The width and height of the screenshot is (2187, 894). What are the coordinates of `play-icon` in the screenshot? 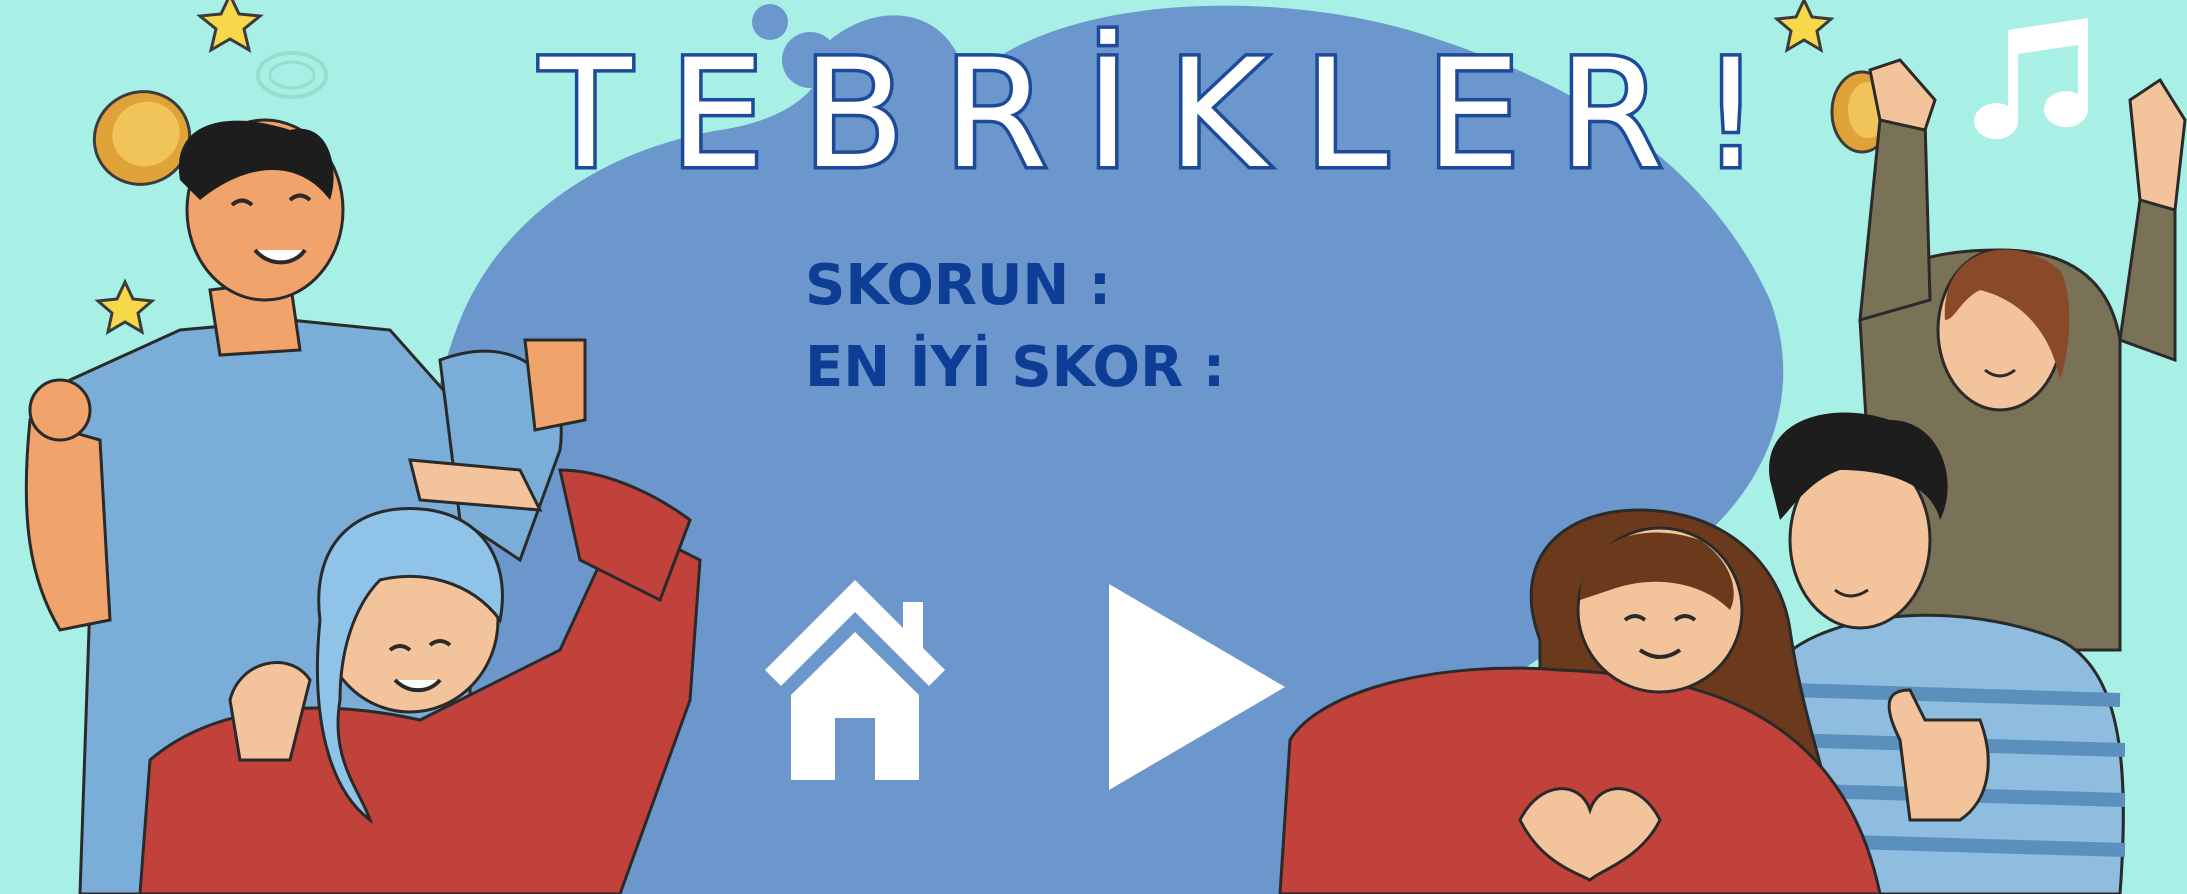 It's located at (1197, 687).